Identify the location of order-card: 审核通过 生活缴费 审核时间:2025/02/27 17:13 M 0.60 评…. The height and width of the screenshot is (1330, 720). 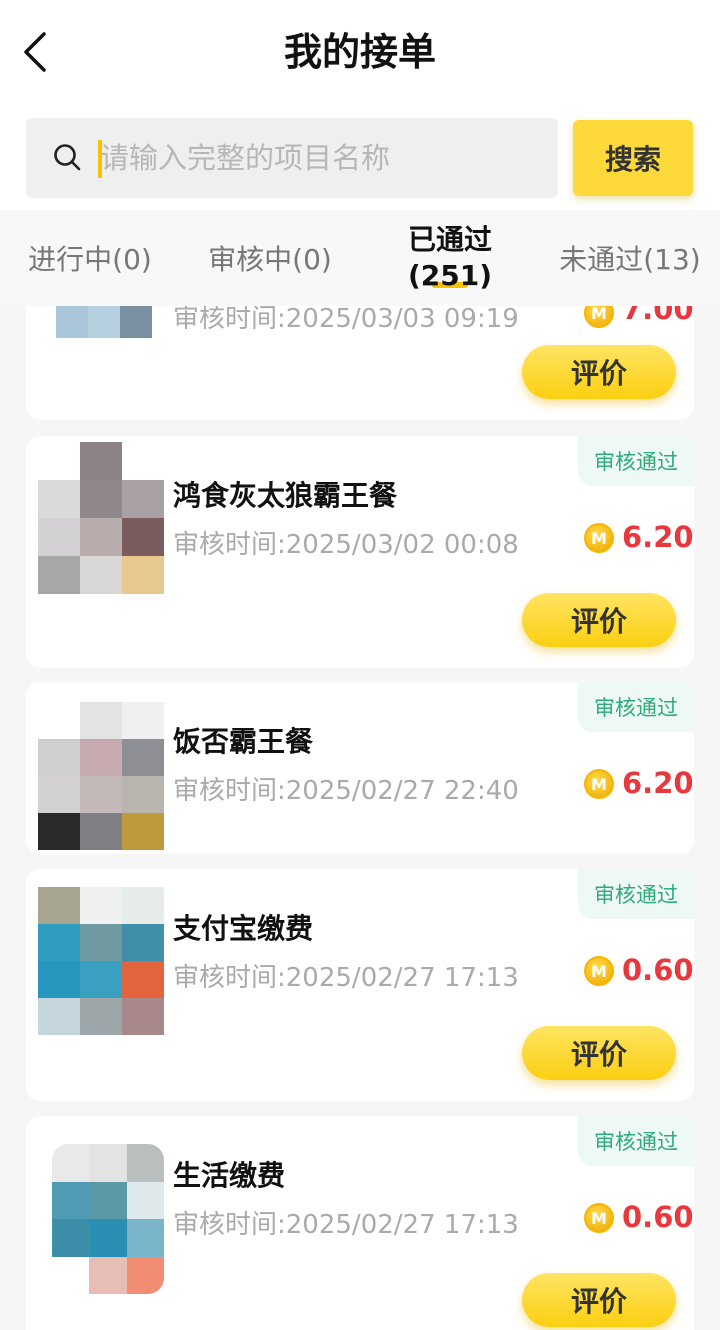
(360, 1223).